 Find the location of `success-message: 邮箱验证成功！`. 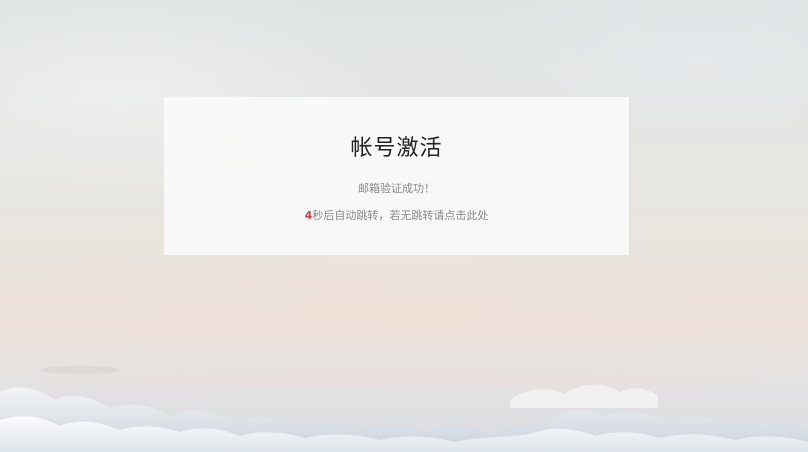

success-message: 邮箱验证成功！ is located at coordinates (396, 188).